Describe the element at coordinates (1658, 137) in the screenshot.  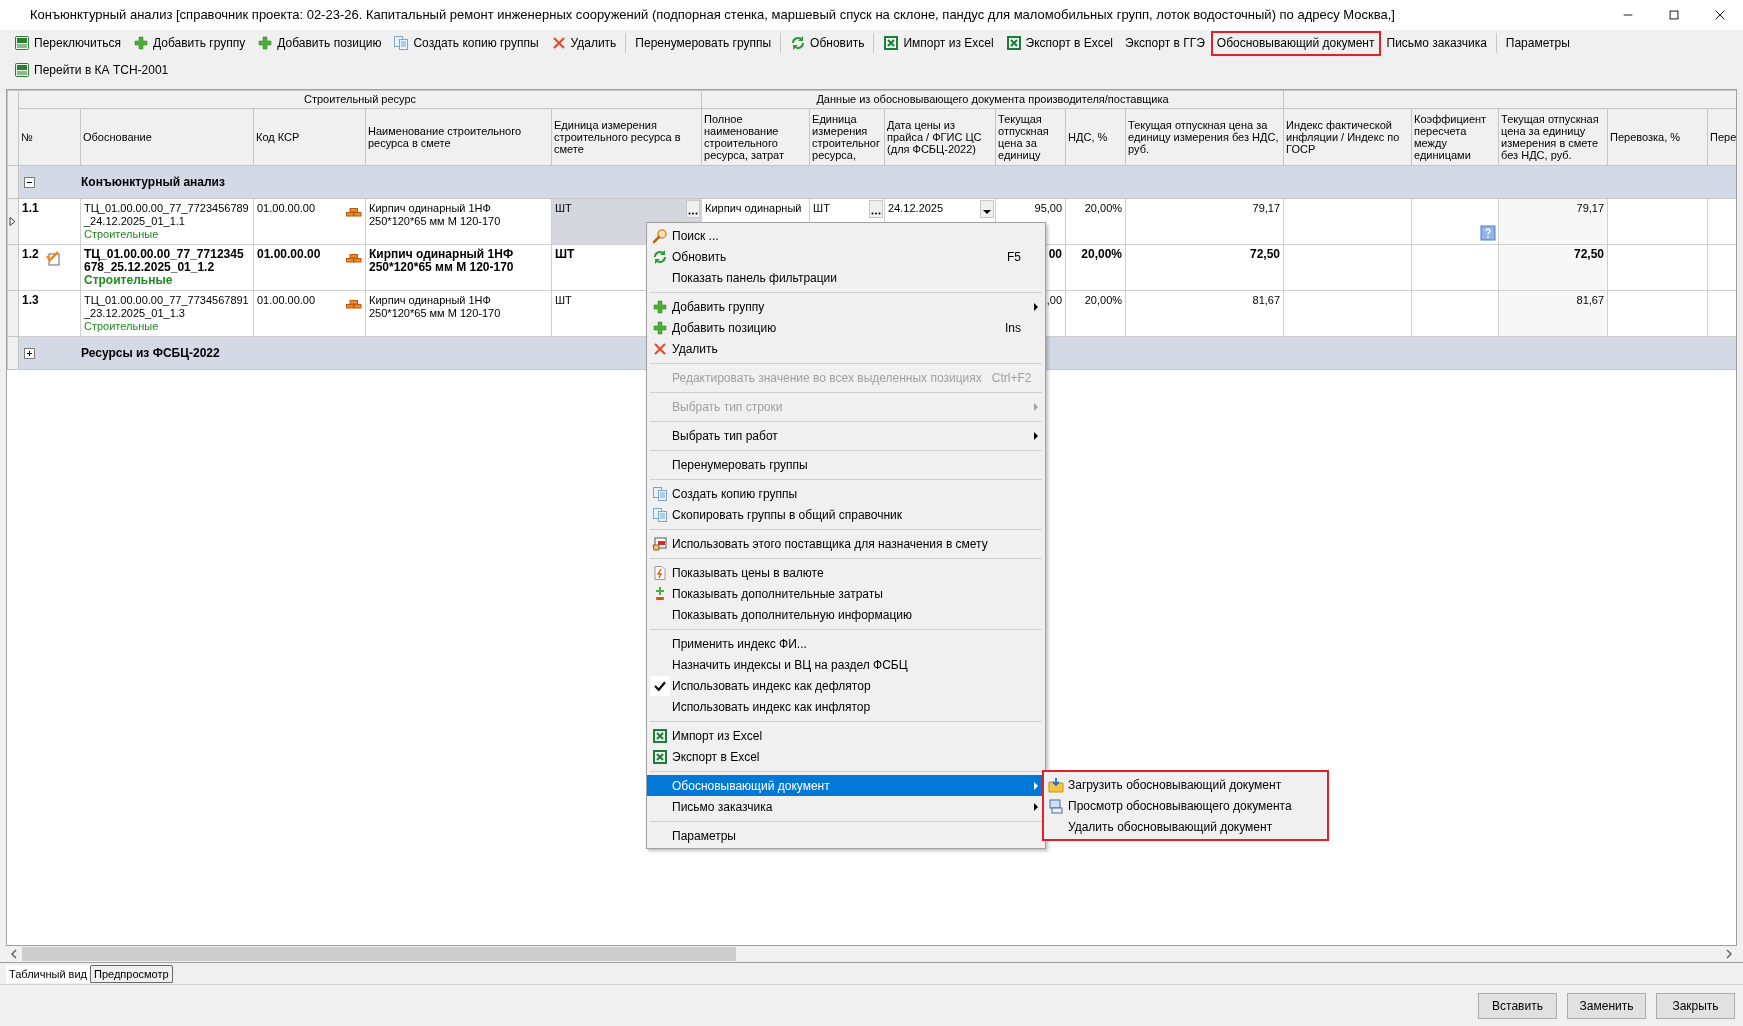
I see `column-header: Перевозка, %` at that location.